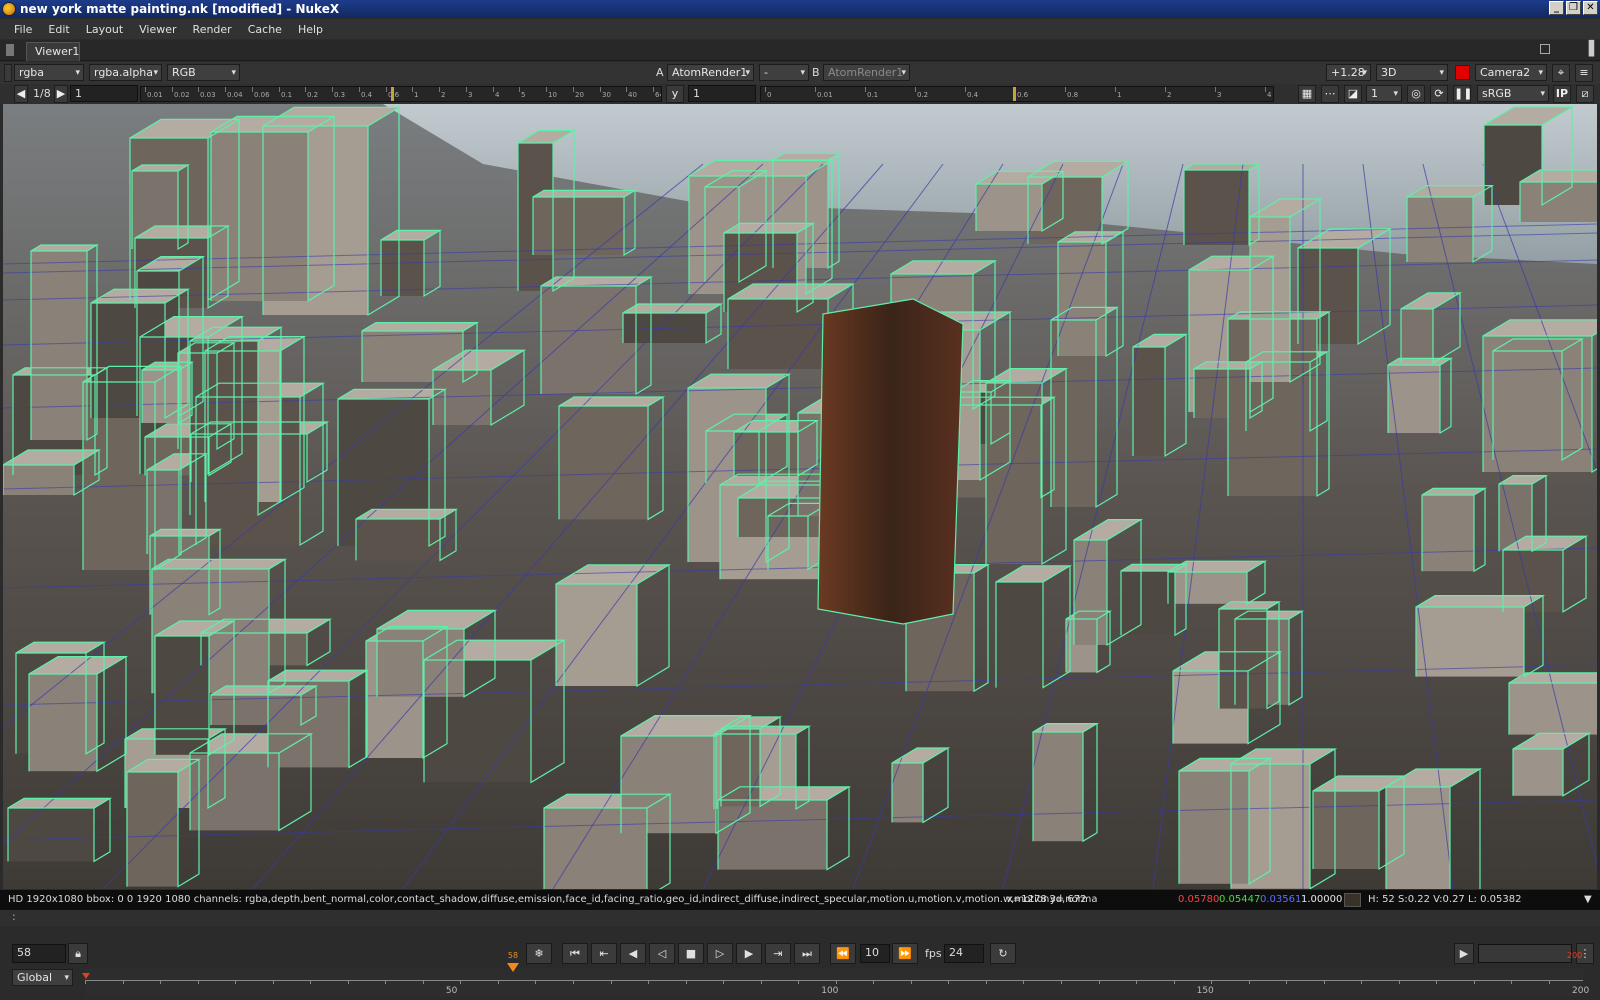 The width and height of the screenshot is (1600, 1000). What do you see at coordinates (835, 974) in the screenshot?
I see `timeline-slider: 50 100 150 200 58 200` at bounding box center [835, 974].